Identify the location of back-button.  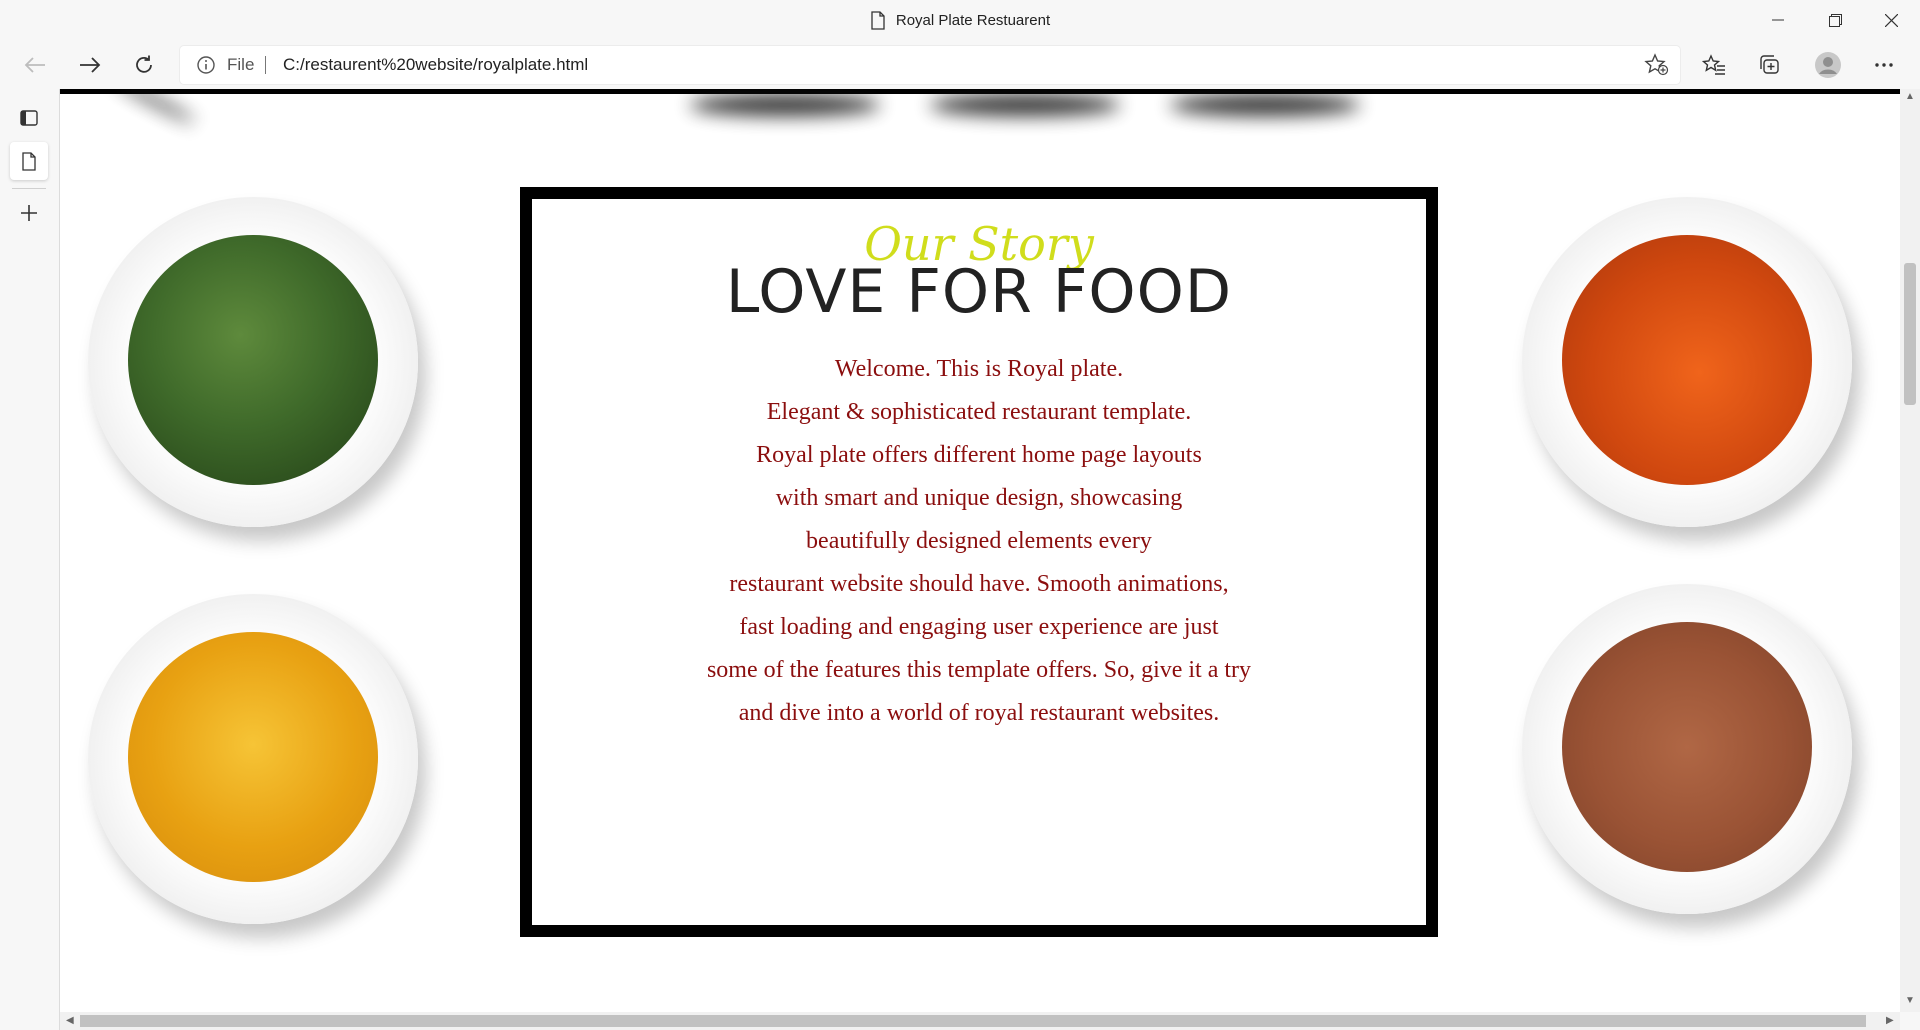
(35, 65).